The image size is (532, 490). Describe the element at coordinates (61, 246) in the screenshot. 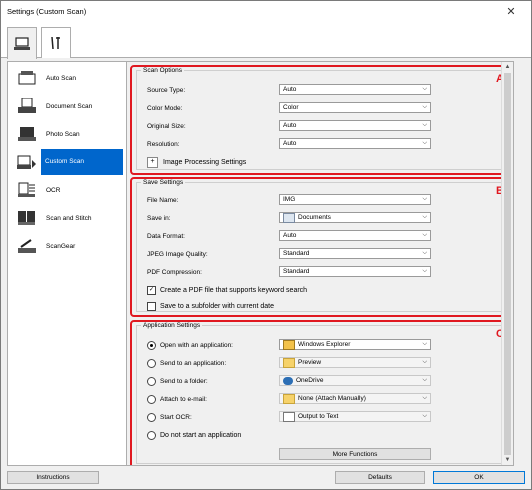

I see `sidebar-item-label: ScanGear` at that location.